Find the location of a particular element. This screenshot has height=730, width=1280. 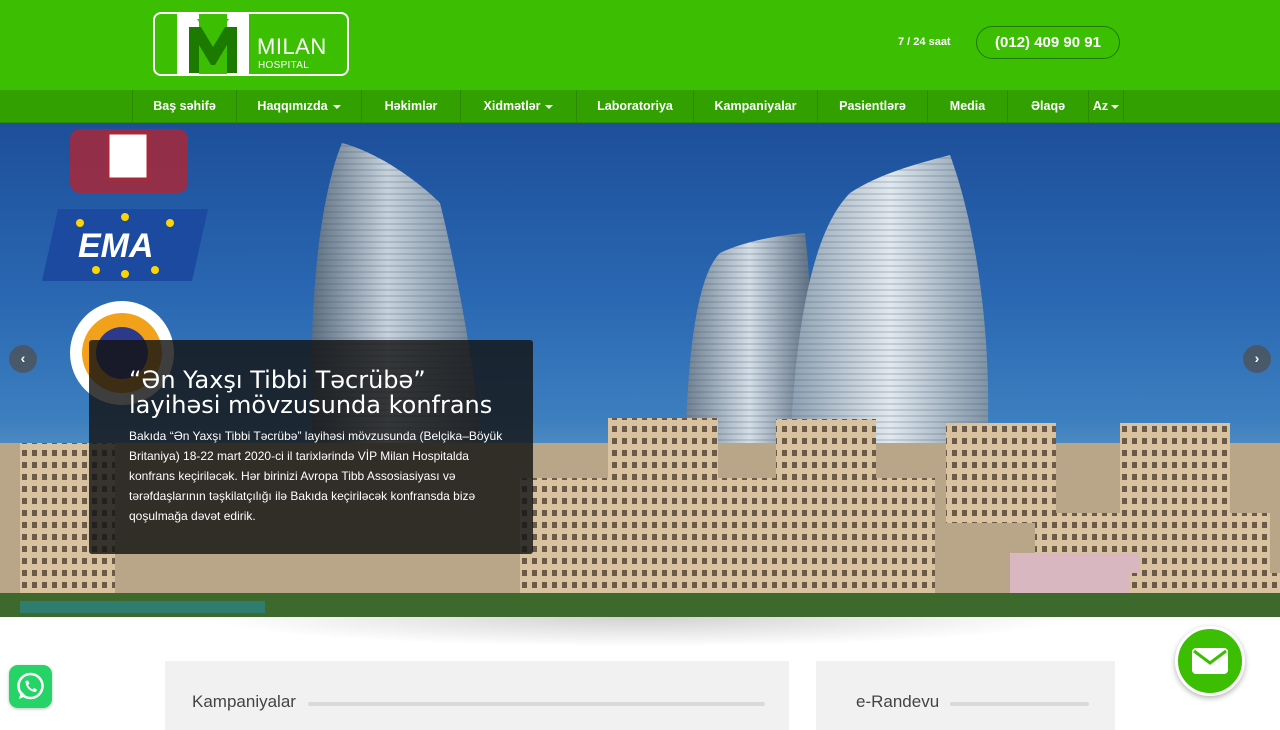

nav-label: Az is located at coordinates (1100, 106).